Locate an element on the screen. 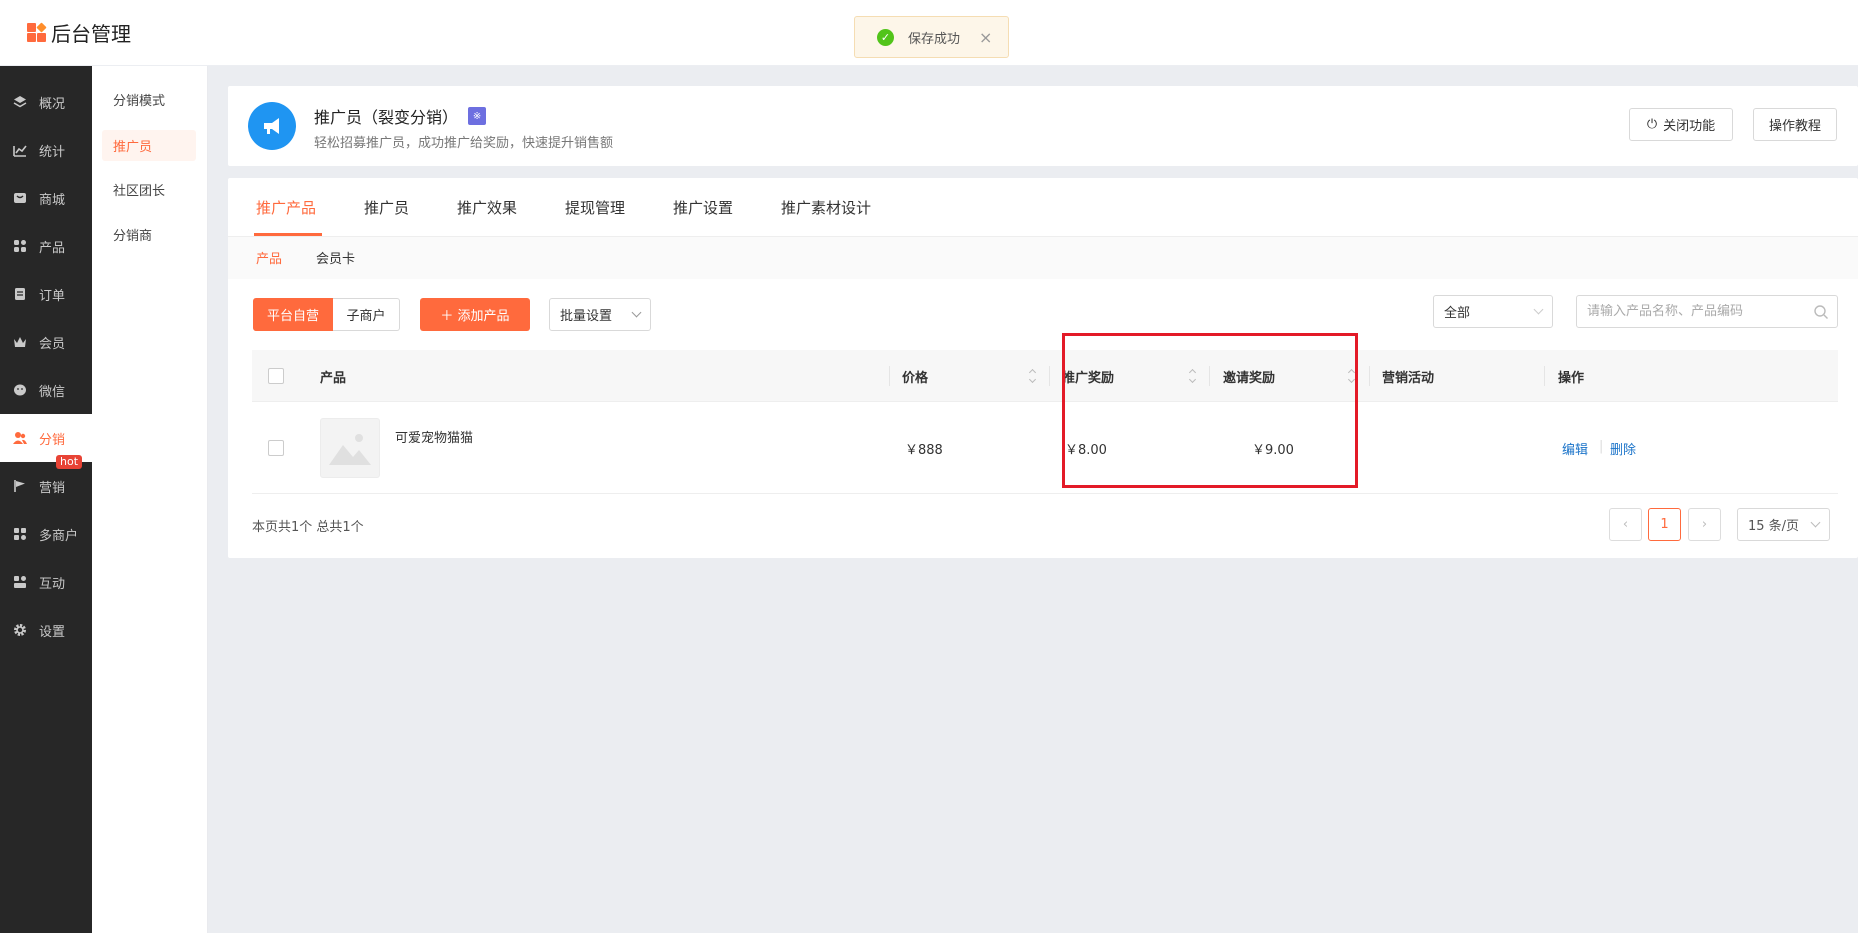 The image size is (1858, 933). shop-icon is located at coordinates (20, 198).